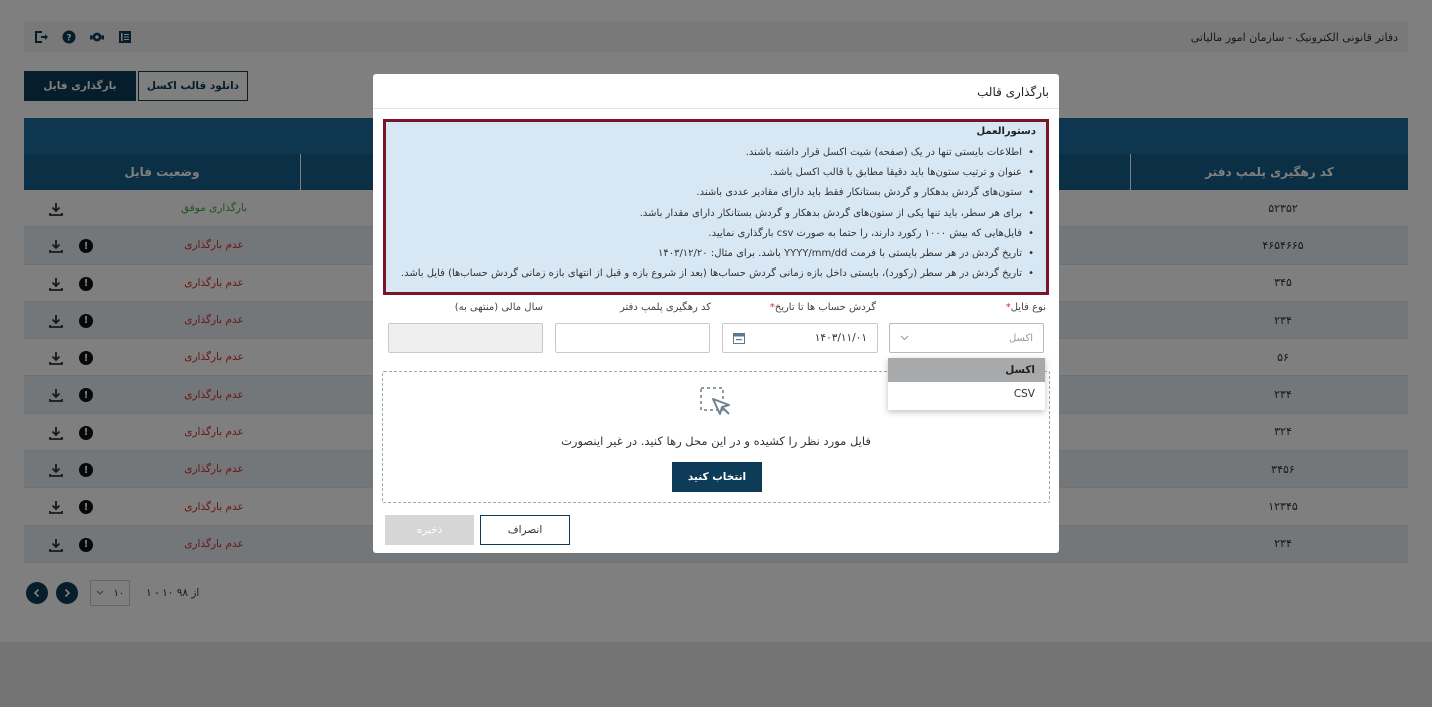 This screenshot has width=1432, height=707. I want to click on fiscal-year-label: سال مالی (منتهی به), so click(498, 307).